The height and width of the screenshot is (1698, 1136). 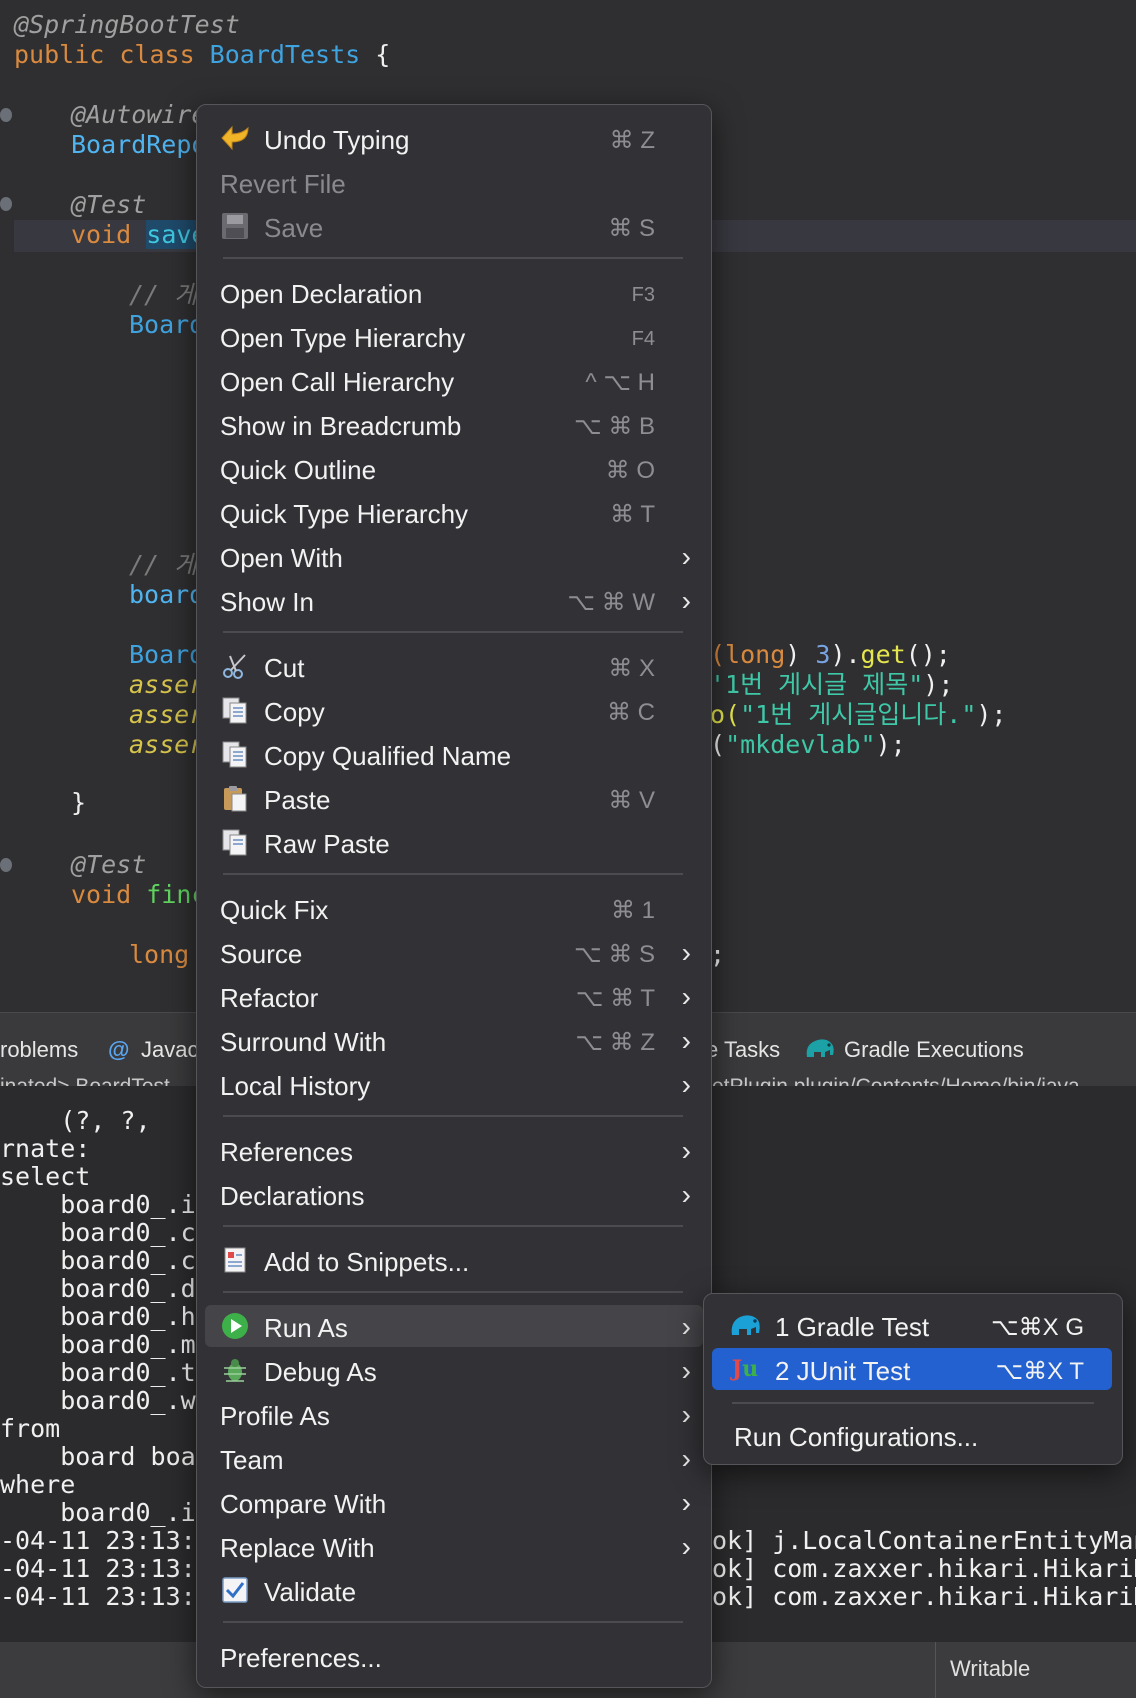 What do you see at coordinates (454, 424) in the screenshot?
I see `menu-item-show-in-breadcrumb: Show in Breadcrumb ⌥ ⌘ B` at bounding box center [454, 424].